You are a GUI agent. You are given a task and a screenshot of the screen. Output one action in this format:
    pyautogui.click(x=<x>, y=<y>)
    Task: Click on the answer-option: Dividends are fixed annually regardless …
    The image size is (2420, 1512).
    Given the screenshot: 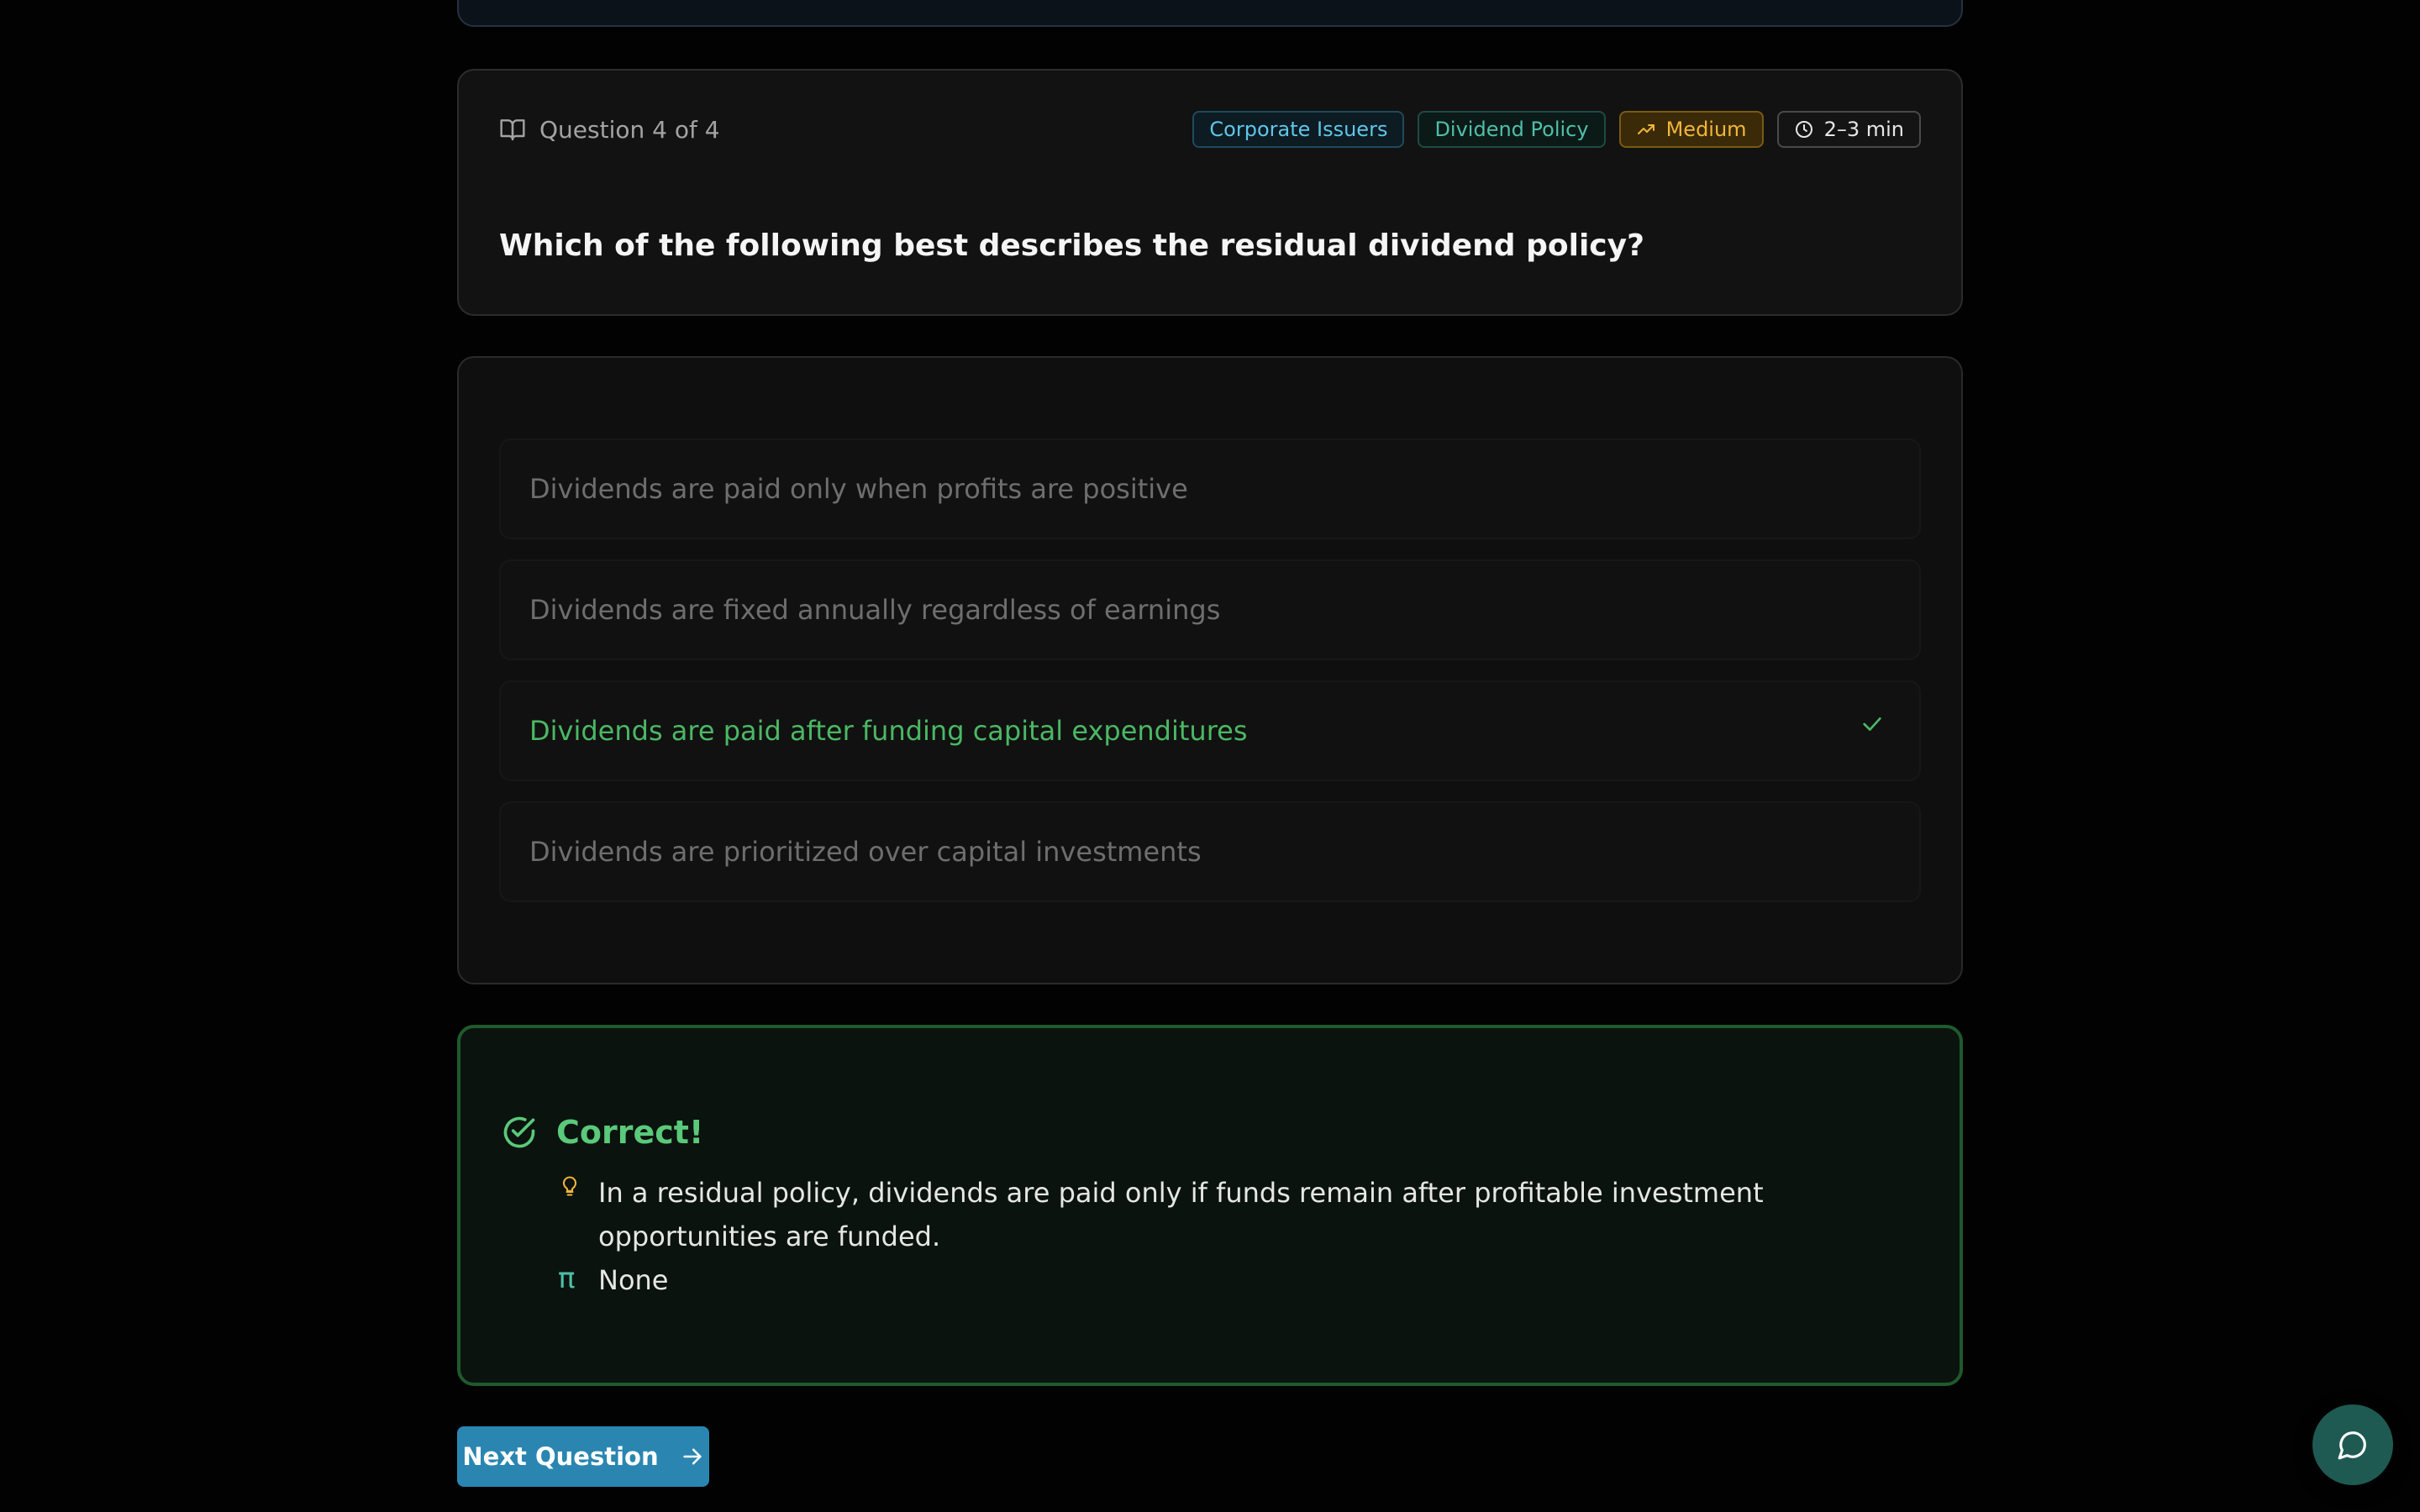 What is the action you would take?
    pyautogui.click(x=1210, y=609)
    